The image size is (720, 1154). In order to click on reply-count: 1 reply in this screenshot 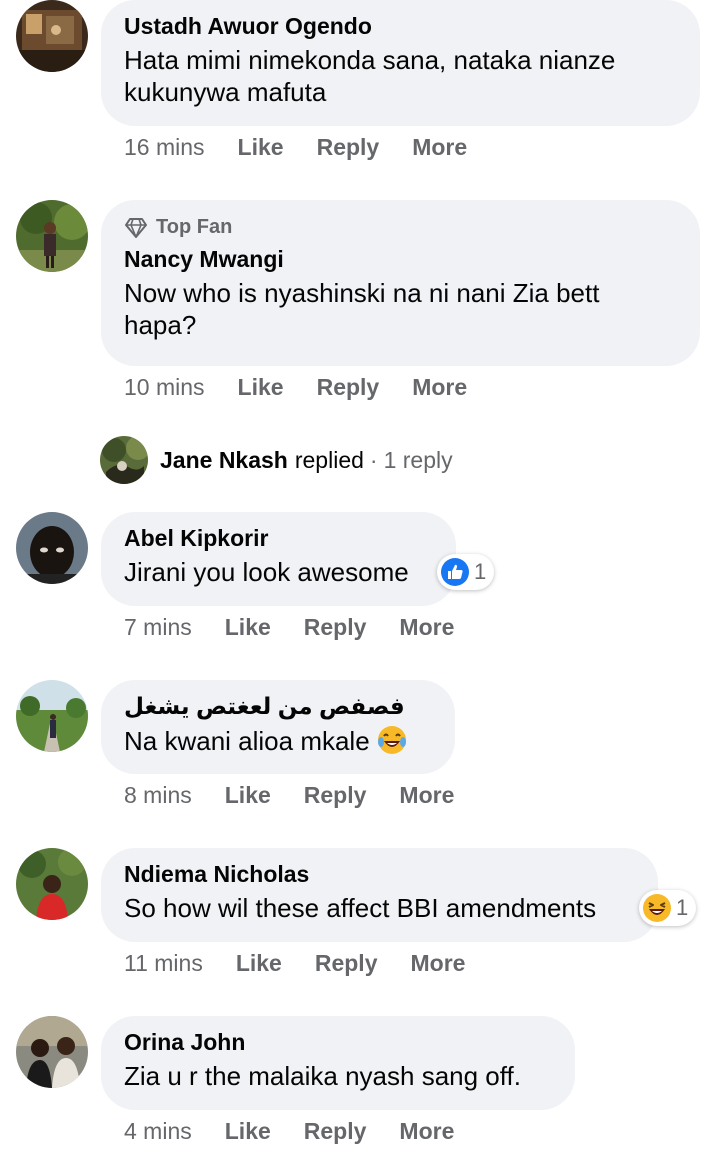, I will do `click(418, 459)`.